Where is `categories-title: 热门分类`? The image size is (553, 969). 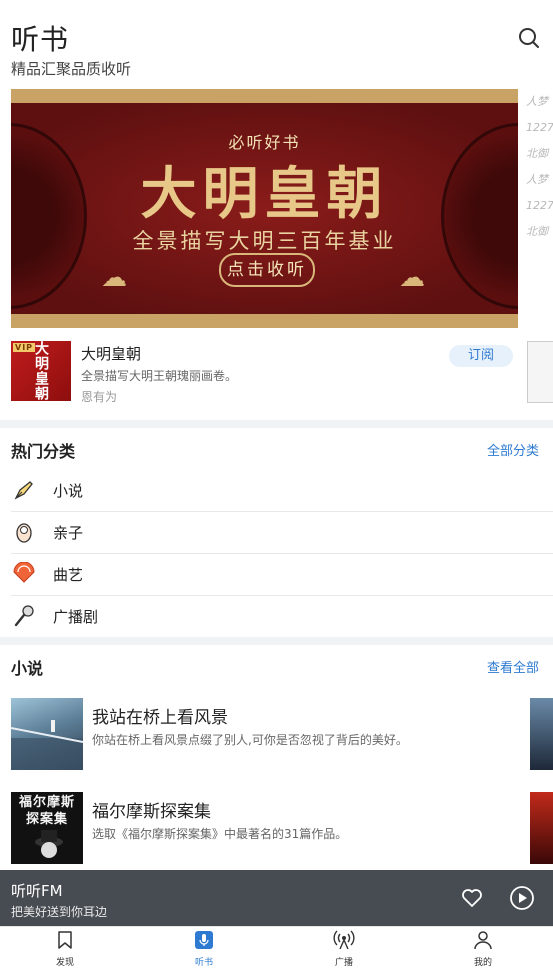 categories-title: 热门分类 is located at coordinates (43, 451).